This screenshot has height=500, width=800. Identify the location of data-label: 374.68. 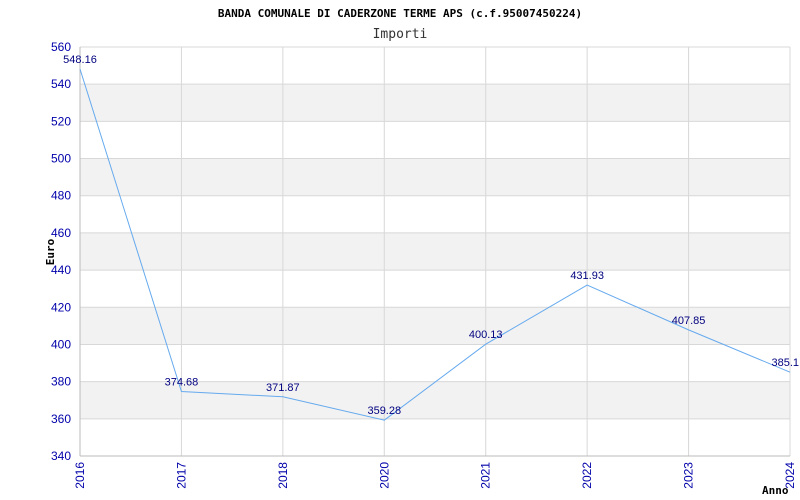
(182, 383).